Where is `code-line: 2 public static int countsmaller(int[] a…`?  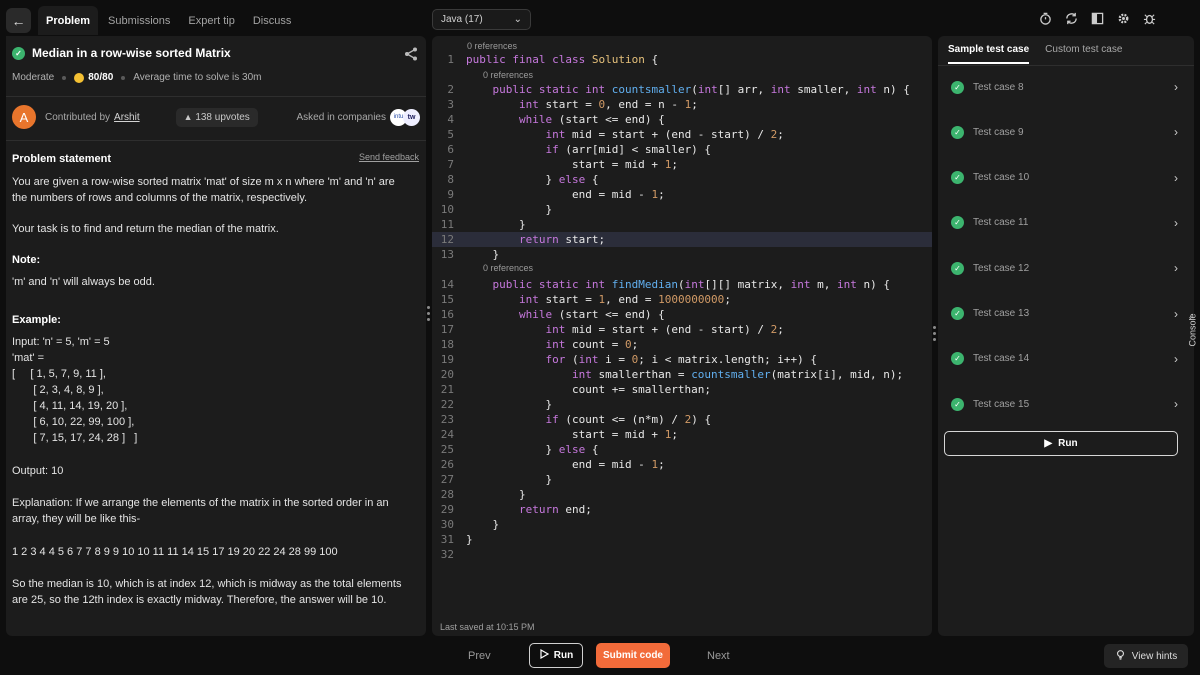 code-line: 2 public static int countsmaller(int[] a… is located at coordinates (682, 89).